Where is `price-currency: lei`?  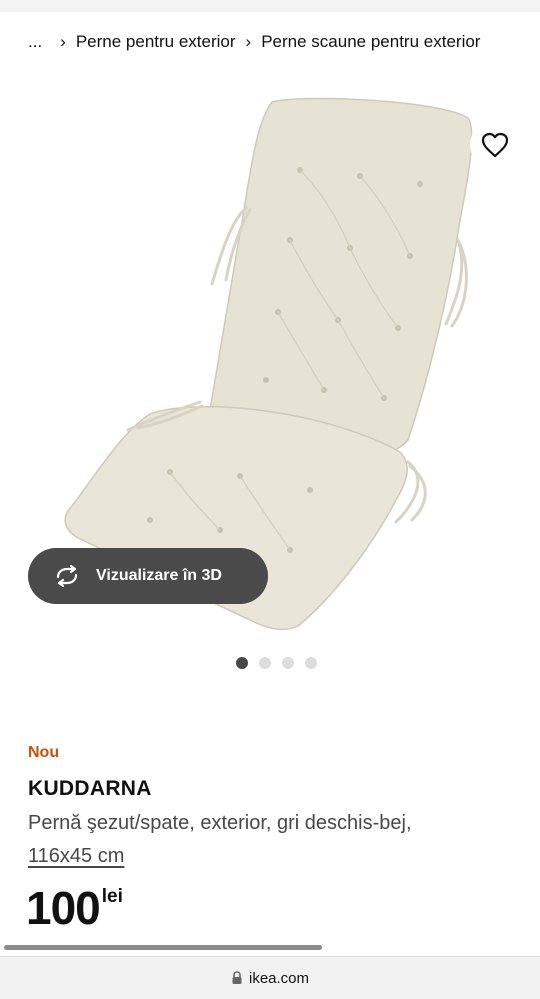 price-currency: lei is located at coordinates (112, 896).